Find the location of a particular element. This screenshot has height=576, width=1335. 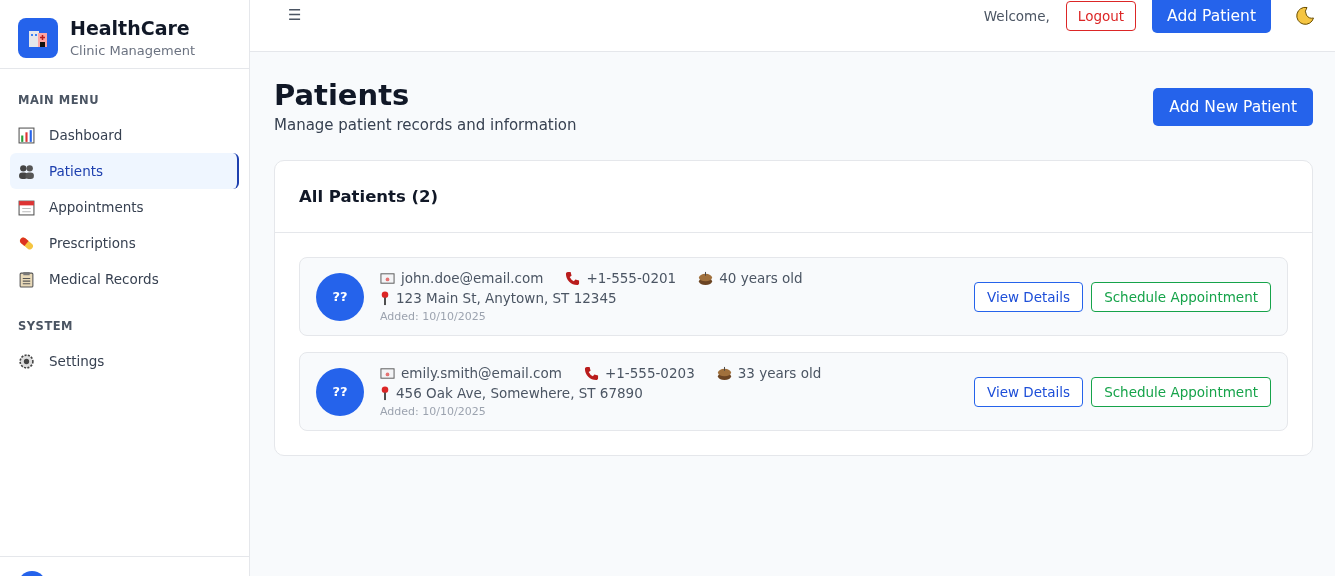

page-subtitle: Manage patient records and information is located at coordinates (425, 125).